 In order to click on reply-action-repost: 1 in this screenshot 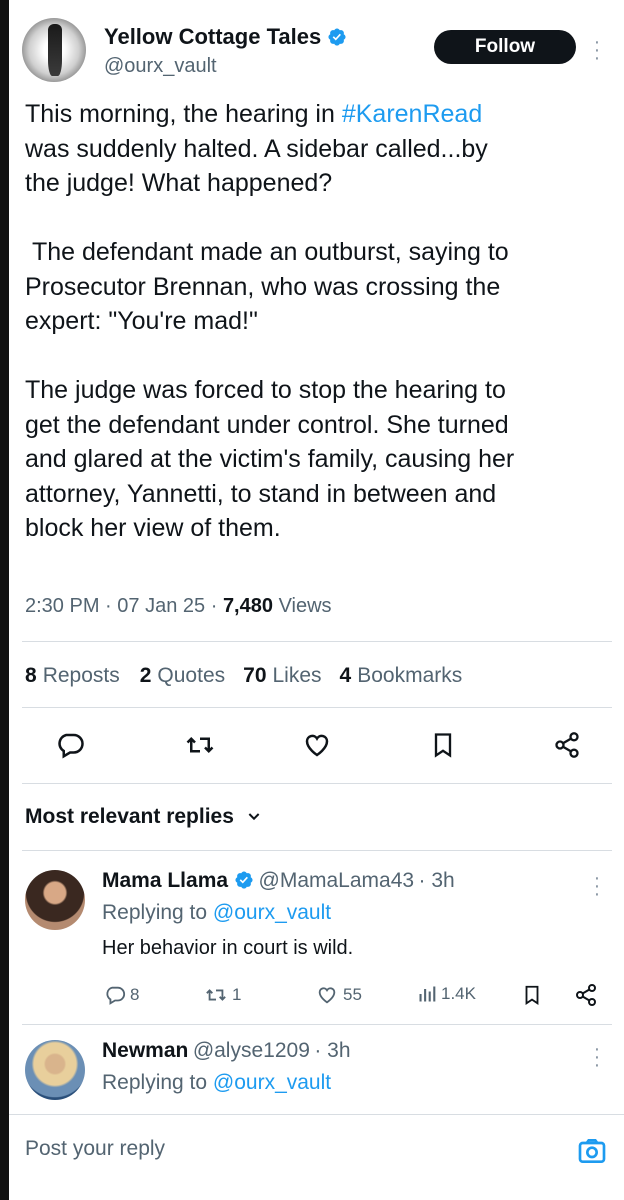, I will do `click(222, 995)`.